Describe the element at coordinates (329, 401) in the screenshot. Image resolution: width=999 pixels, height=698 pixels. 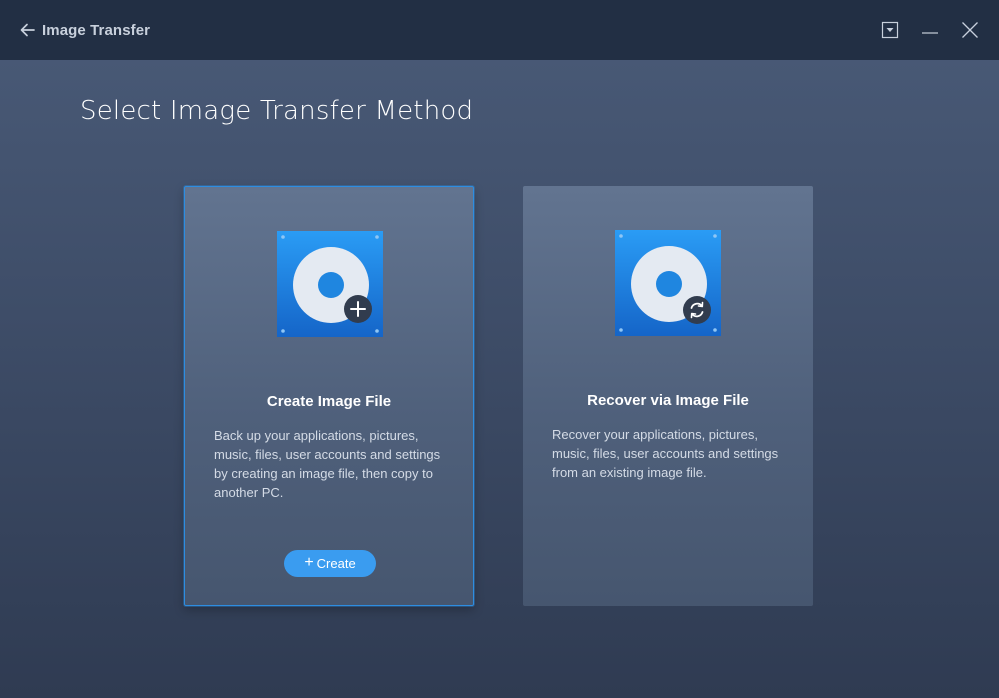
I see `card-title: Create Image File` at that location.